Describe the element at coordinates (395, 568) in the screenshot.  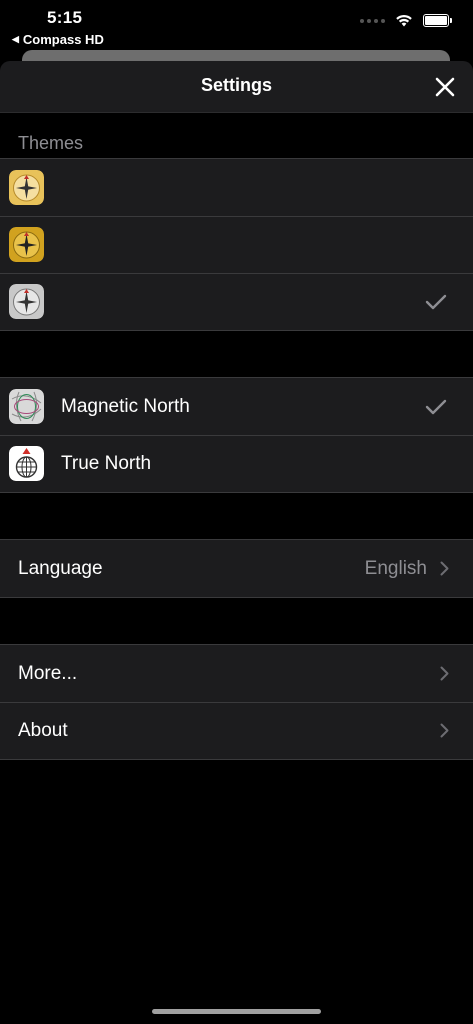
I see `language-value: English` at that location.